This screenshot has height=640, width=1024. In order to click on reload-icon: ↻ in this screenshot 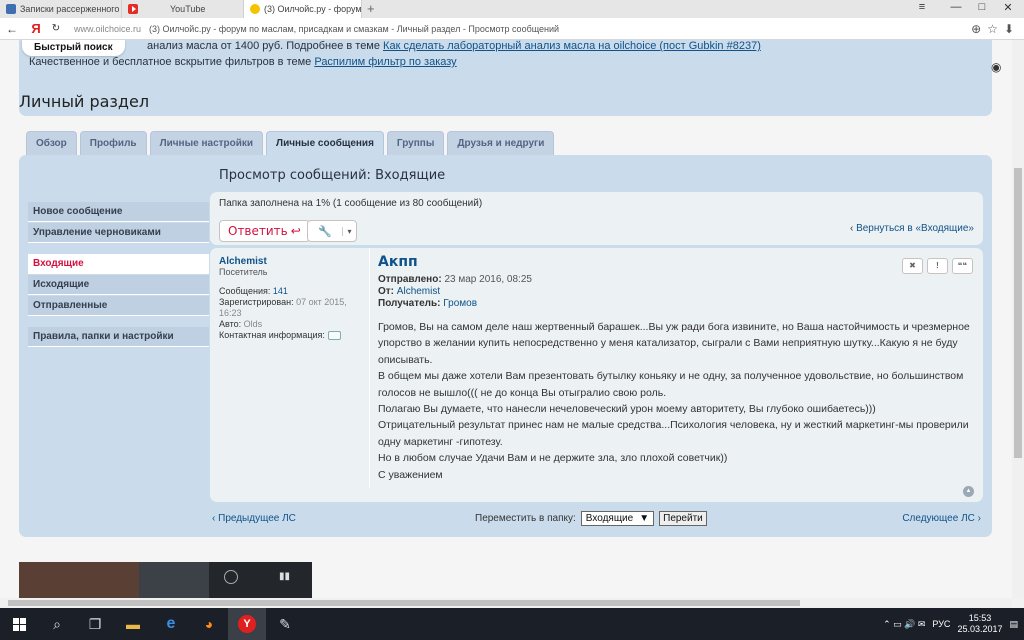, I will do `click(56, 28)`.